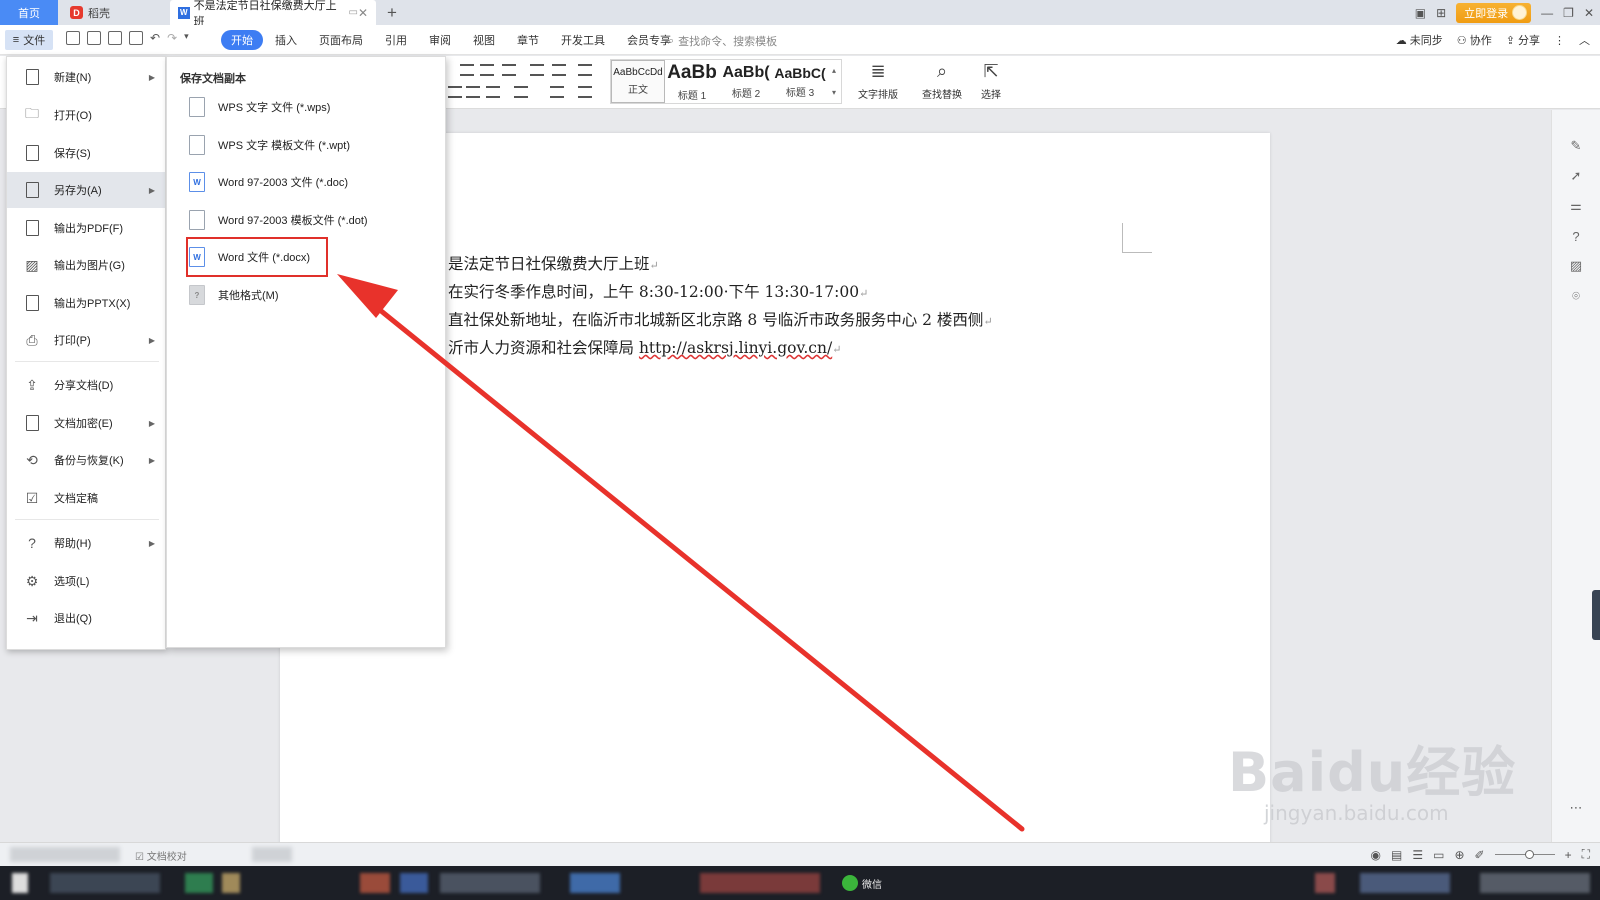 This screenshot has width=1600, height=900. What do you see at coordinates (1576, 206) in the screenshot?
I see `sliders-icon: ⚌` at bounding box center [1576, 206].